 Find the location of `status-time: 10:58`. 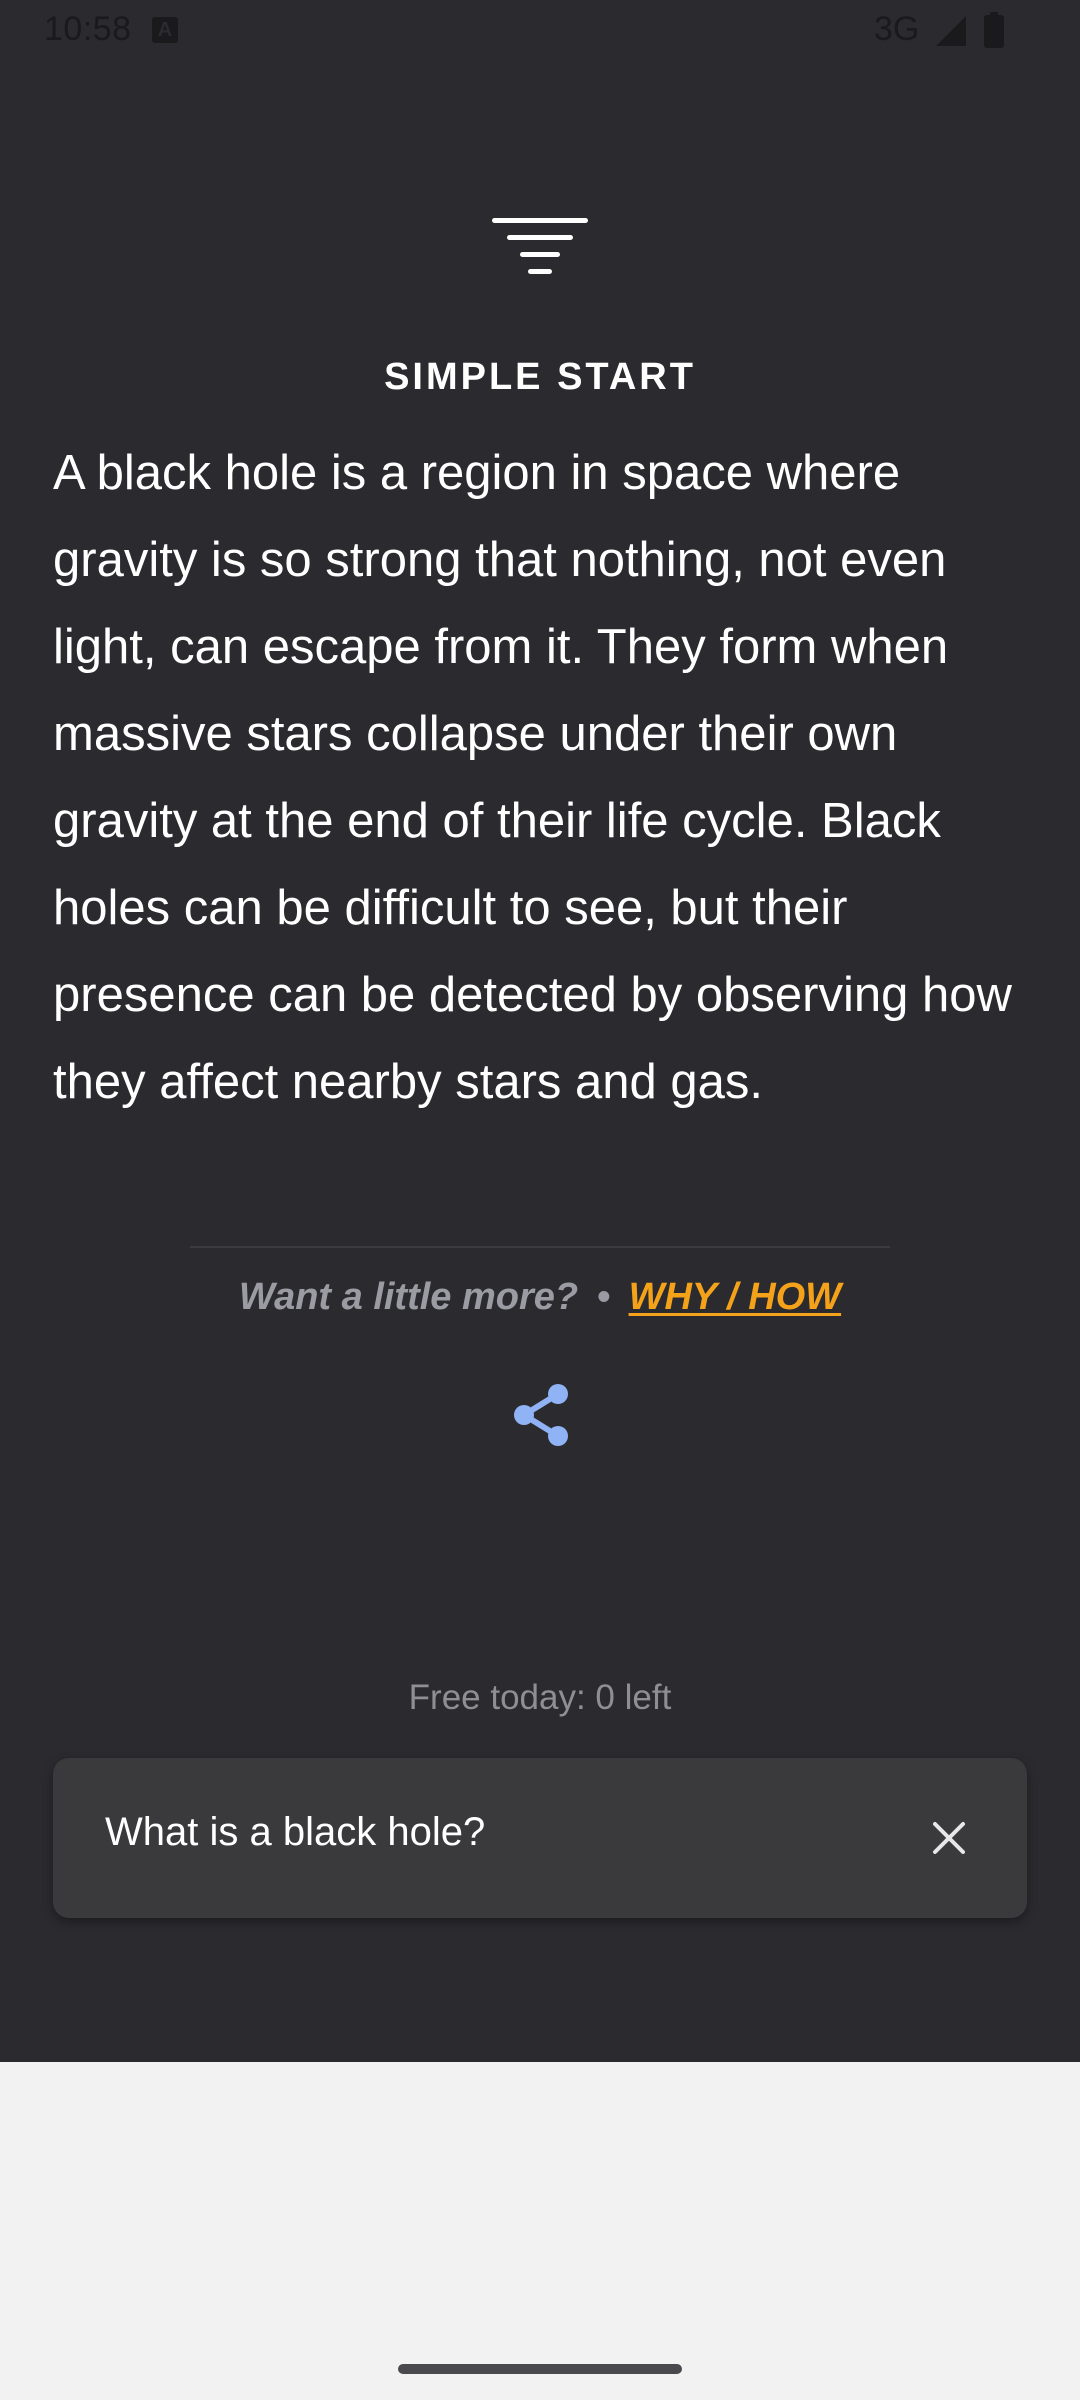

status-time: 10:58 is located at coordinates (88, 29).